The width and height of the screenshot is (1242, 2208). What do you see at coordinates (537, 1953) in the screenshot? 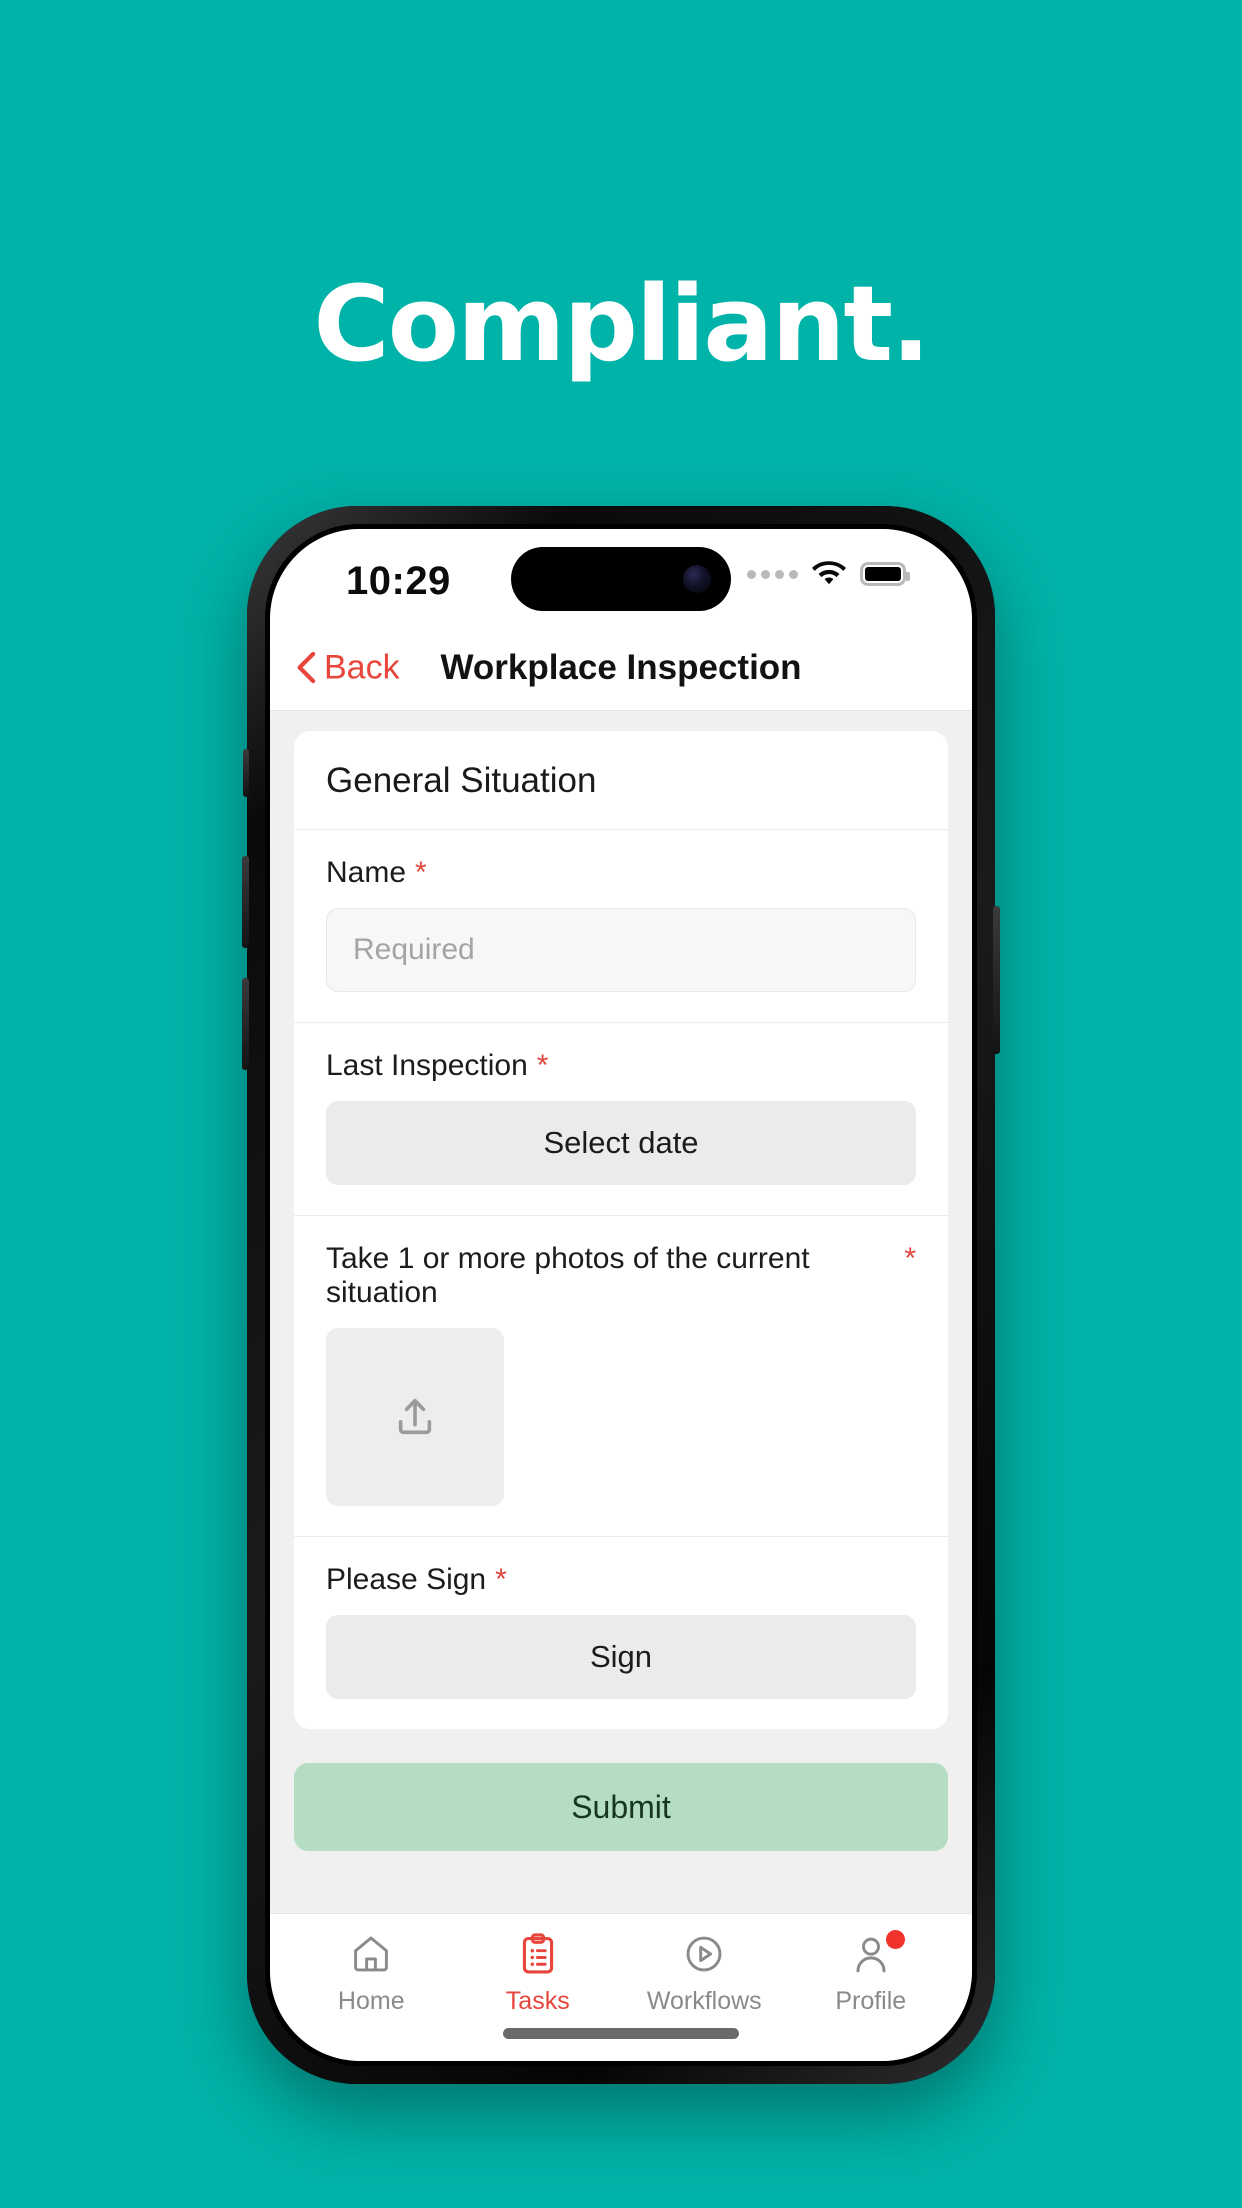
I see `clipboard-list-icon` at bounding box center [537, 1953].